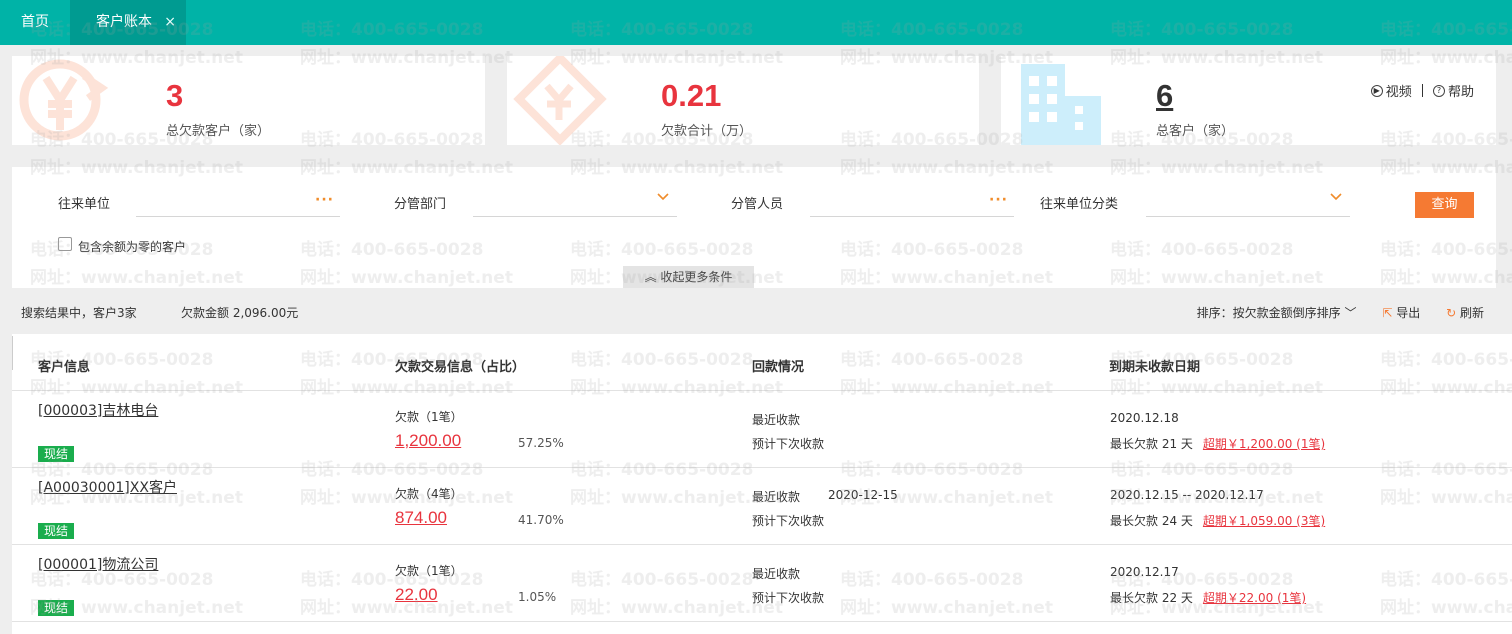 This screenshot has width=1512, height=634. I want to click on total-debt-label: 欠款合计（万）, so click(707, 131).